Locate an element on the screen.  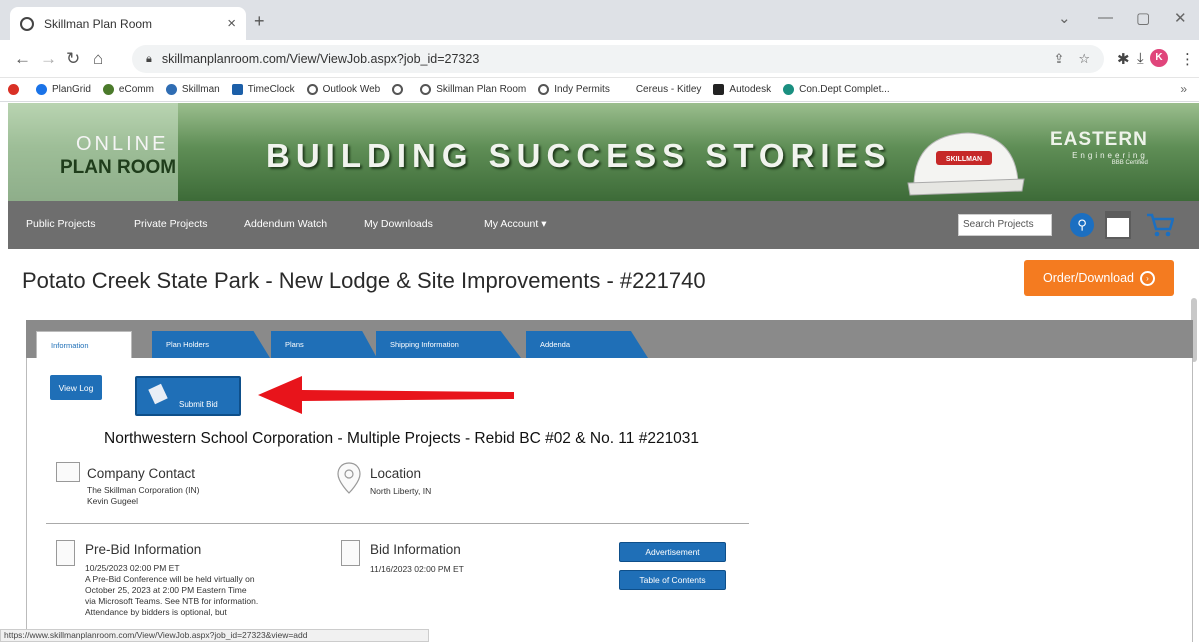
red-arrow-annotation is located at coordinates (386, 395).